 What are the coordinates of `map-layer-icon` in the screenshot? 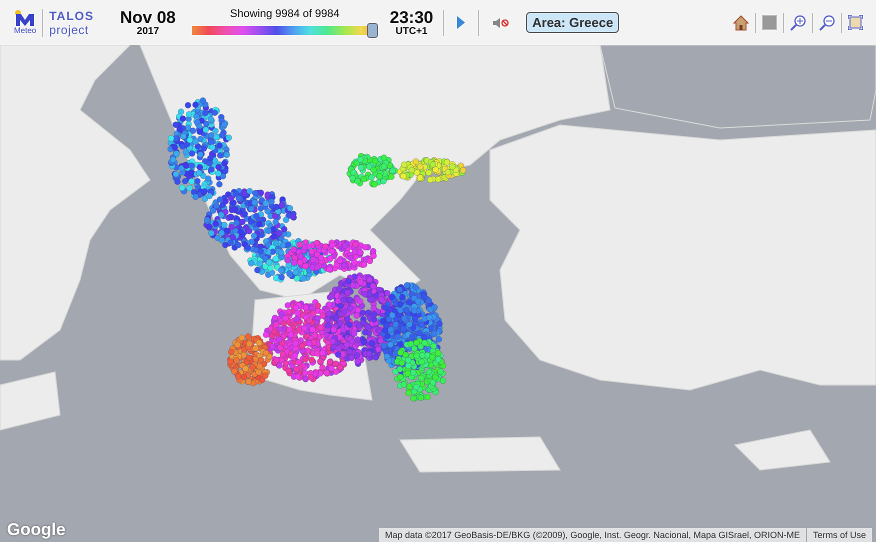 It's located at (769, 22).